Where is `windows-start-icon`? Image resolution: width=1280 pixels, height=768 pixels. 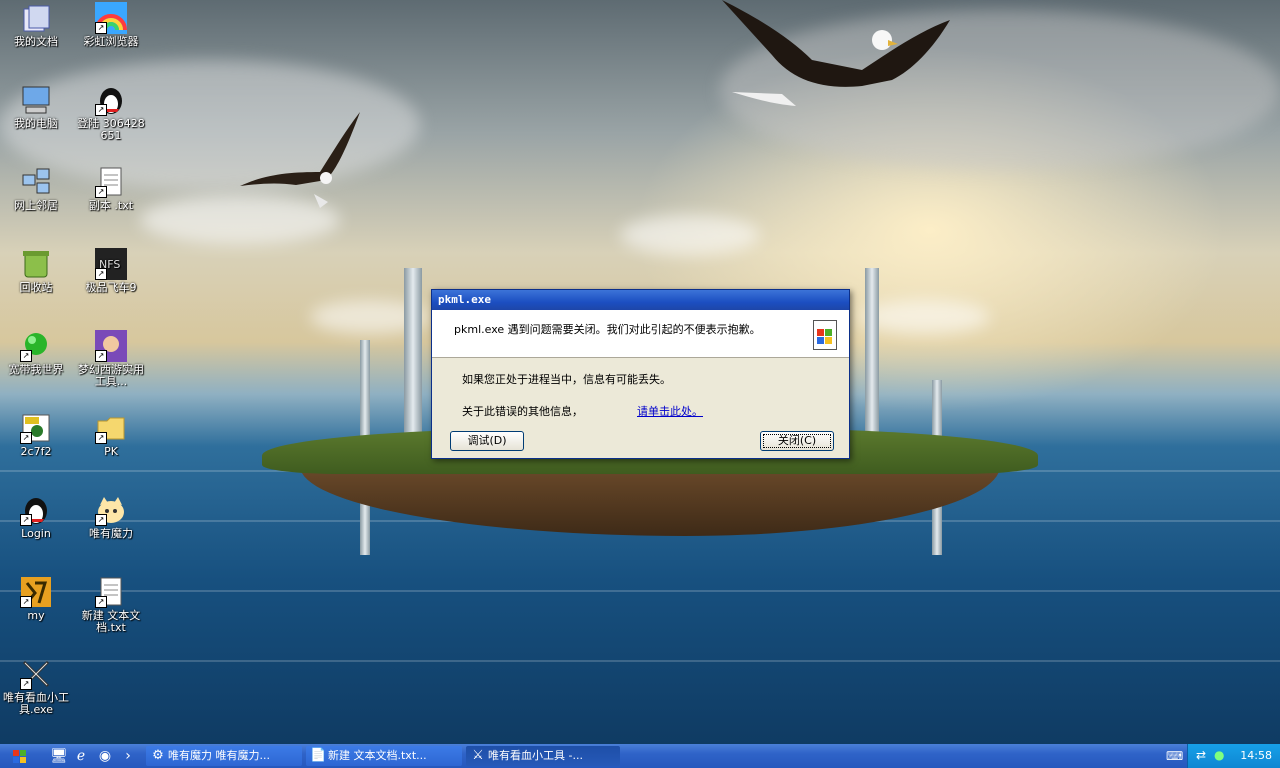
windows-start-icon is located at coordinates (19, 756).